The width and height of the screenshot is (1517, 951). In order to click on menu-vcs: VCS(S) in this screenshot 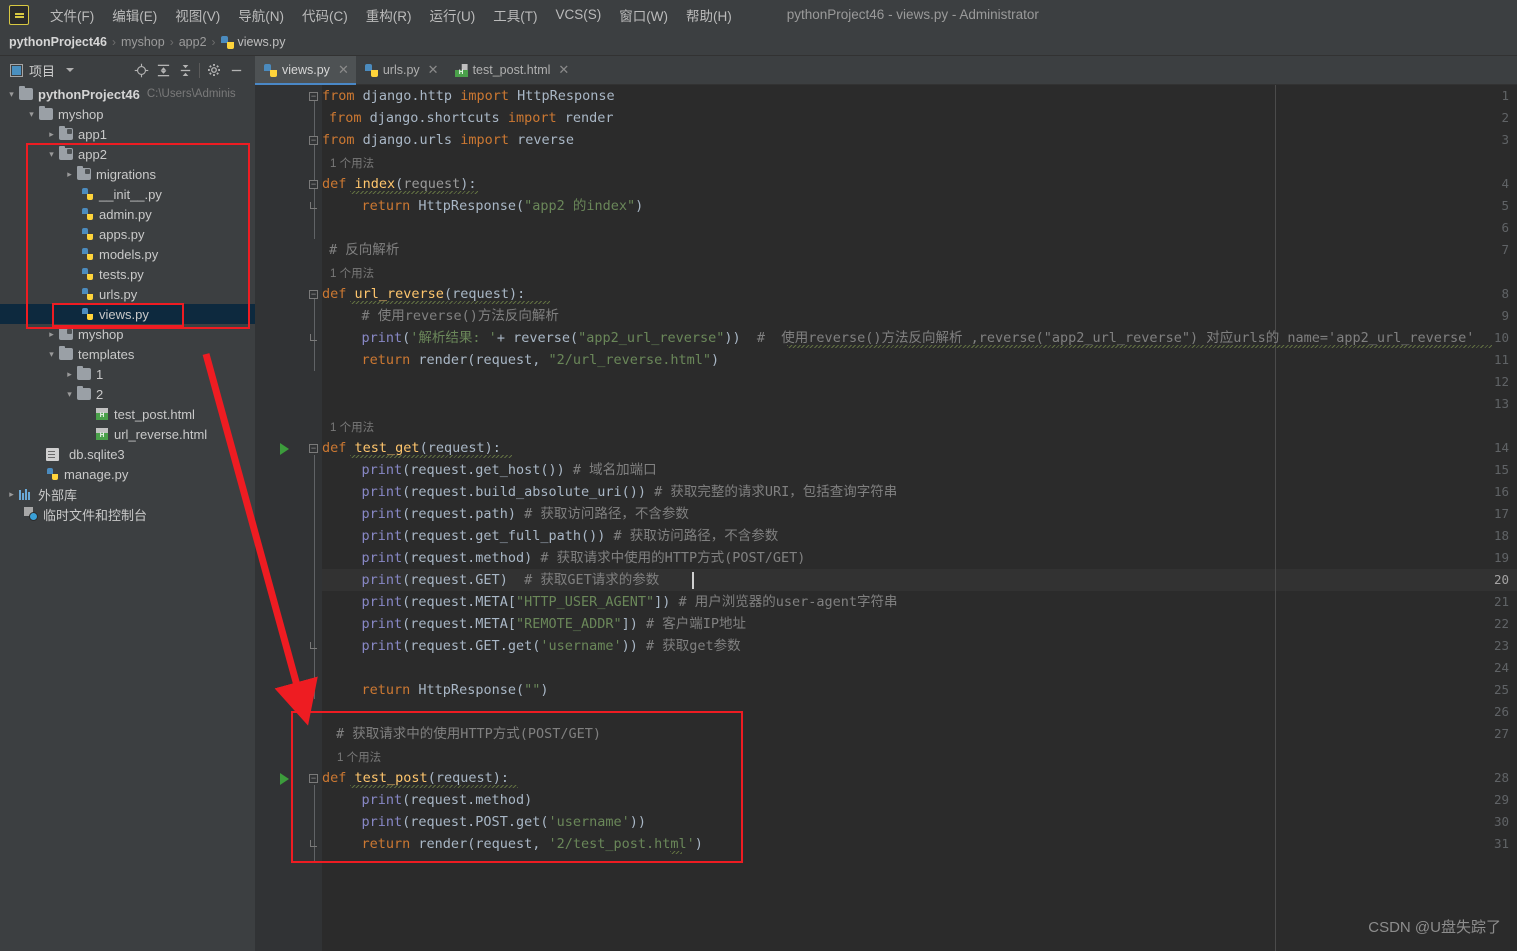, I will do `click(579, 14)`.